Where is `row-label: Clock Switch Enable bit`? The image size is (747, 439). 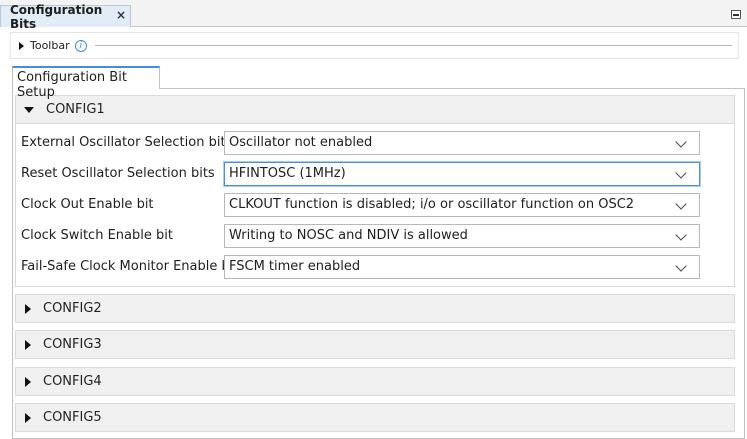 row-label: Clock Switch Enable bit is located at coordinates (97, 235).